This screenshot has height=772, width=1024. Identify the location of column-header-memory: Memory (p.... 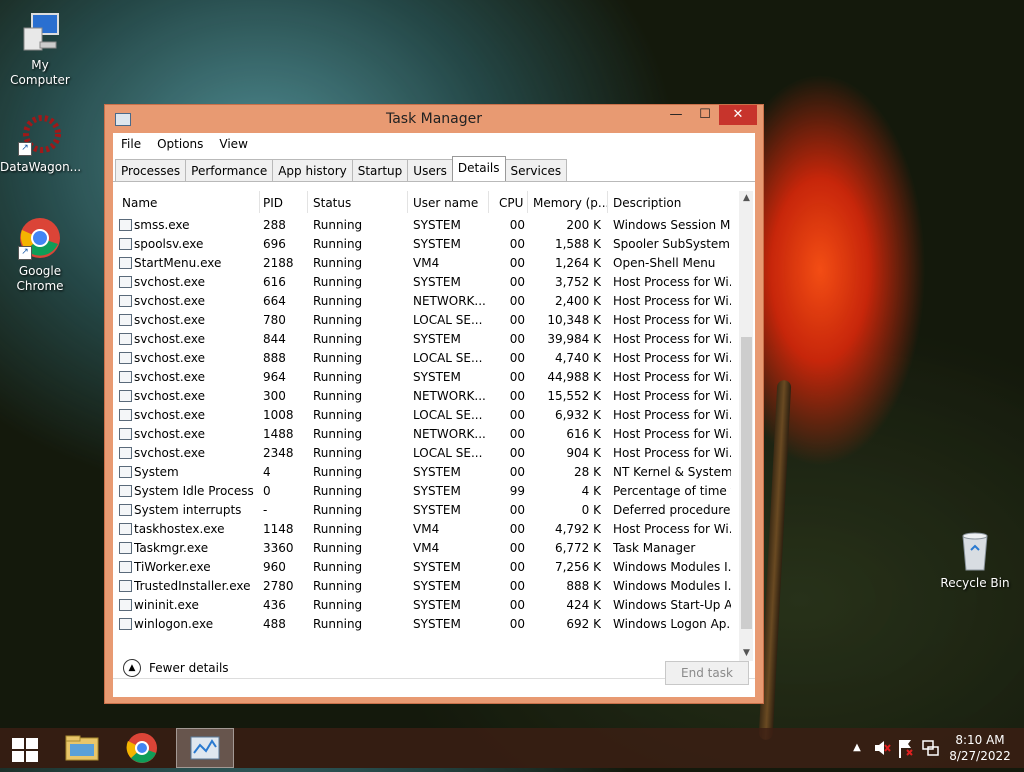
(571, 203).